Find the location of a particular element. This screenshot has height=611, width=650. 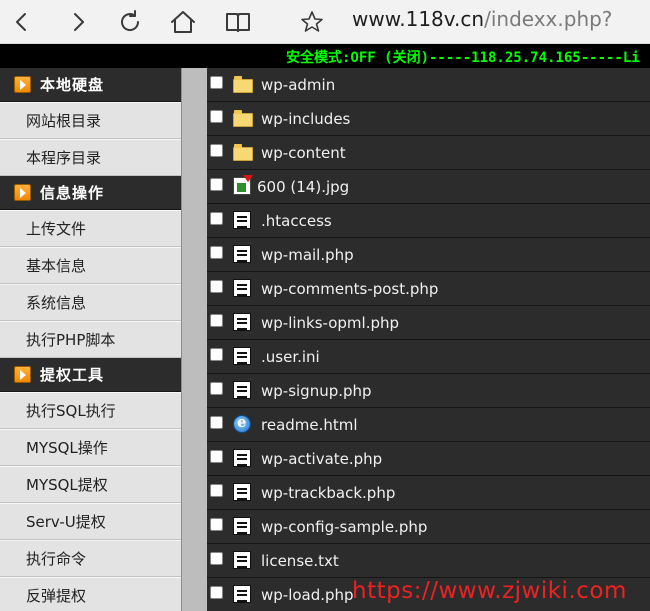

file-name-link: wp-admin is located at coordinates (298, 85).